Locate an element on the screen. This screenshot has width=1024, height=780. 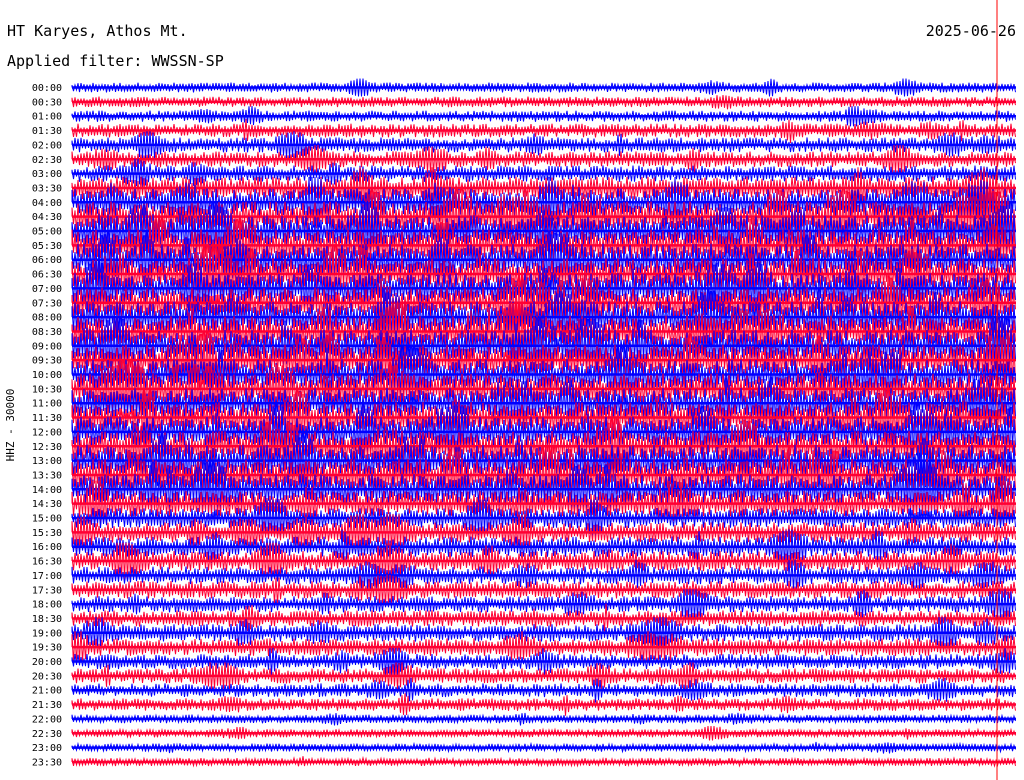
time-label: 22:00 is located at coordinates (47, 719).